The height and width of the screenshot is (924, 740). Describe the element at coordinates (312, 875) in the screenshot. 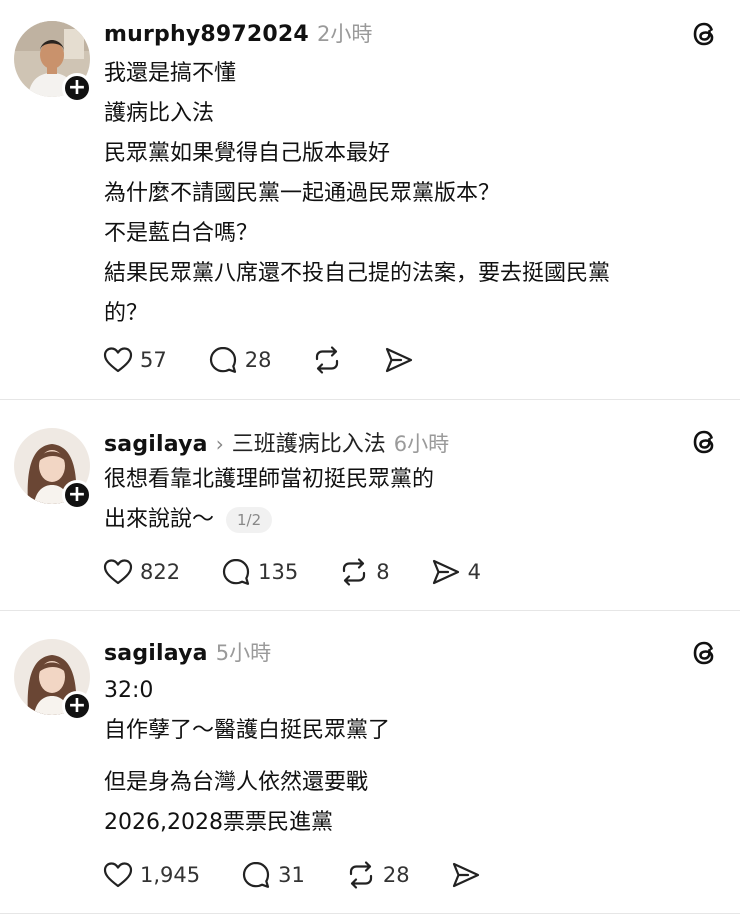

I see `action-bar: 1,945 31 28` at that location.